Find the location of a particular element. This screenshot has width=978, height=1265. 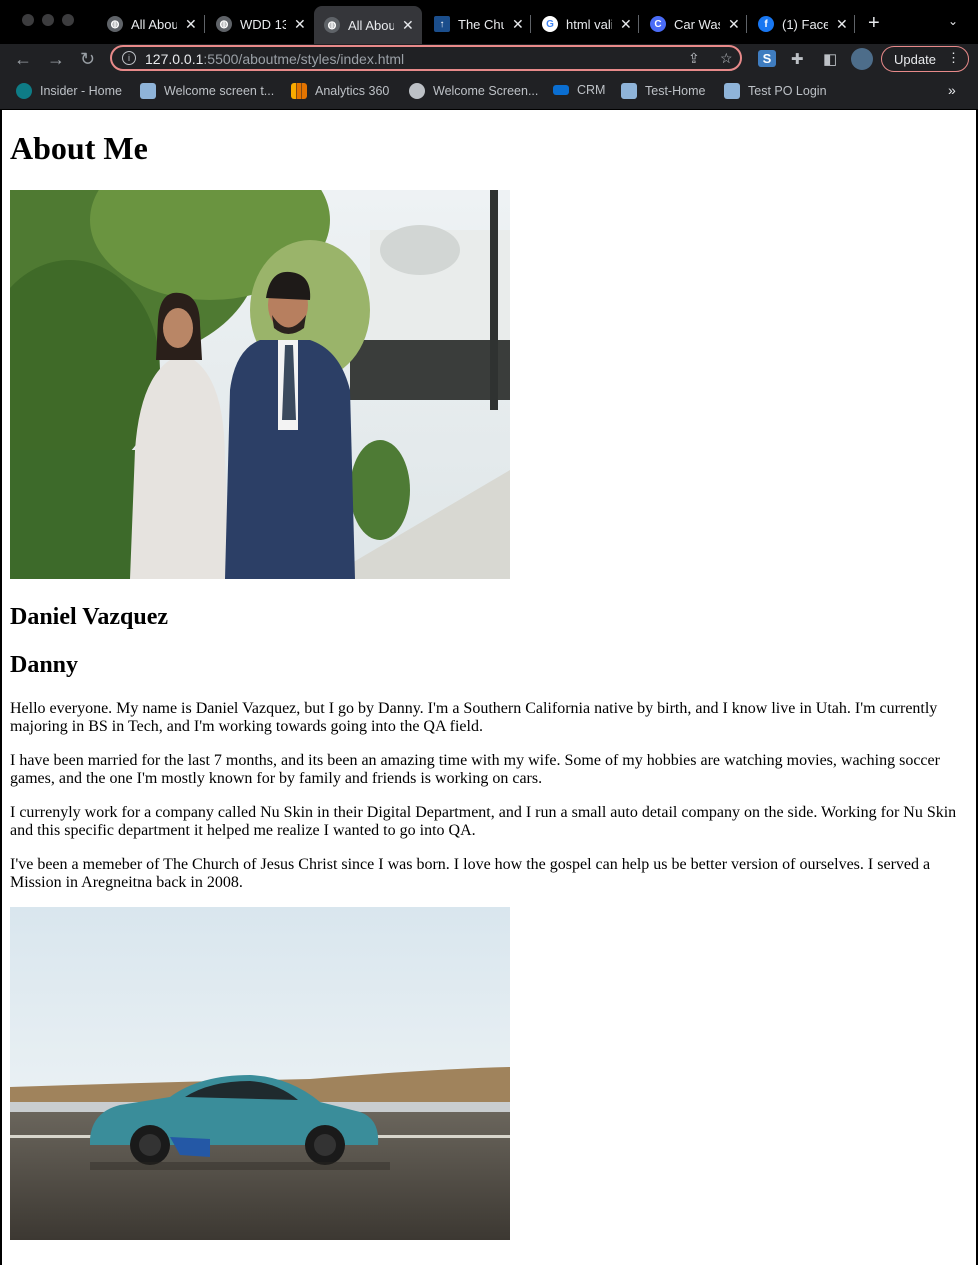

update-label: Update is located at coordinates (915, 59).